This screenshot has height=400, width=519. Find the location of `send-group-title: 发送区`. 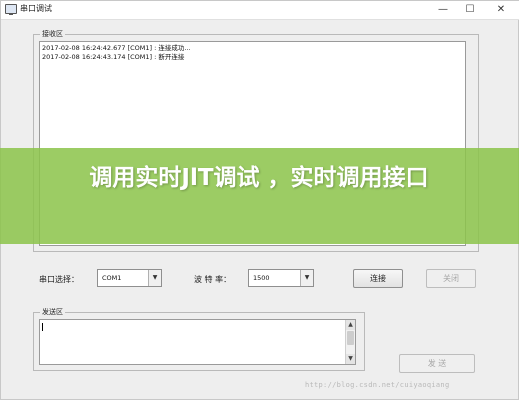

send-group-title: 发送区 is located at coordinates (52, 312).